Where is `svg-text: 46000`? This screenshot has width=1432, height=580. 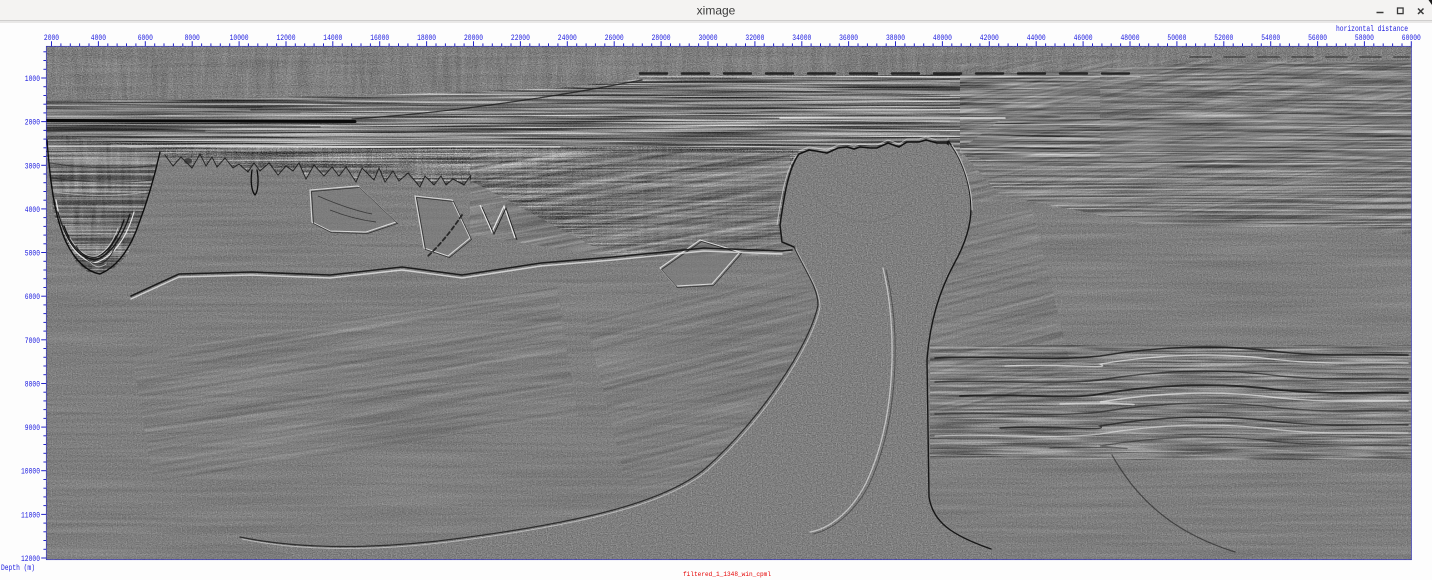 svg-text: 46000 is located at coordinates (1083, 38).